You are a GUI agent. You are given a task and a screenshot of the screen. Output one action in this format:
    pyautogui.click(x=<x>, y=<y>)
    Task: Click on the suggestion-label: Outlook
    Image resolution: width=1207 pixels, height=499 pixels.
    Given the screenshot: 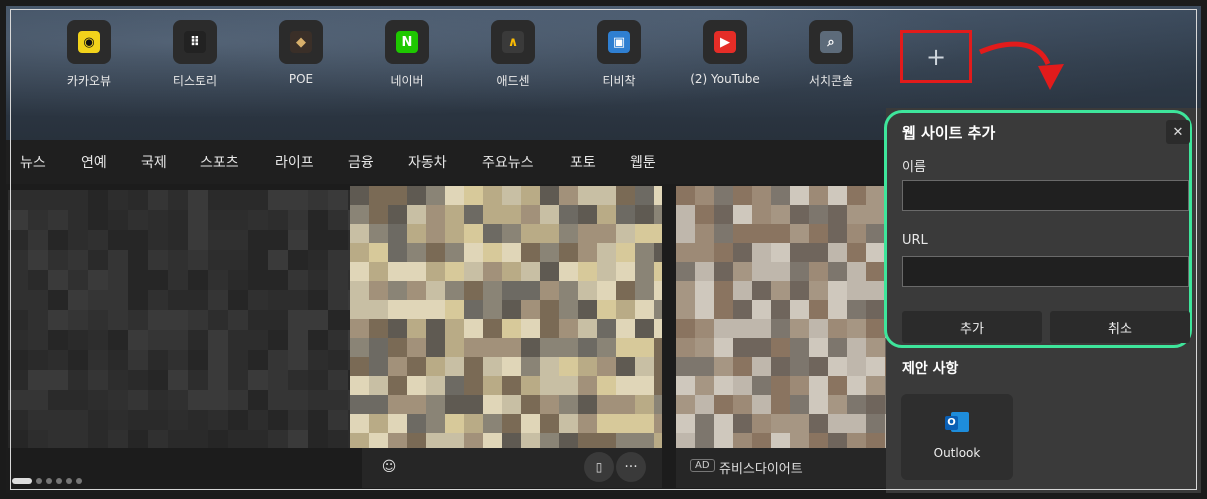 What is the action you would take?
    pyautogui.click(x=957, y=453)
    